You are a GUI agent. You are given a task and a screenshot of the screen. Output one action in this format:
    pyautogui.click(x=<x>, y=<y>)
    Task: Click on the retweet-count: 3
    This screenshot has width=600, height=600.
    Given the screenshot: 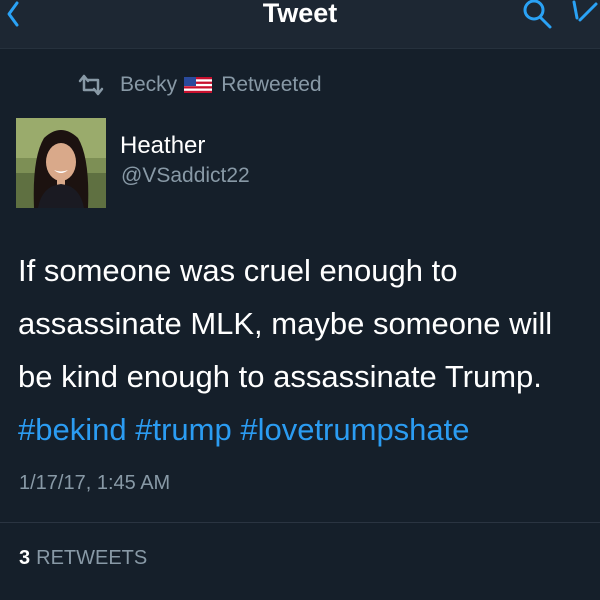 What is the action you would take?
    pyautogui.click(x=25, y=558)
    